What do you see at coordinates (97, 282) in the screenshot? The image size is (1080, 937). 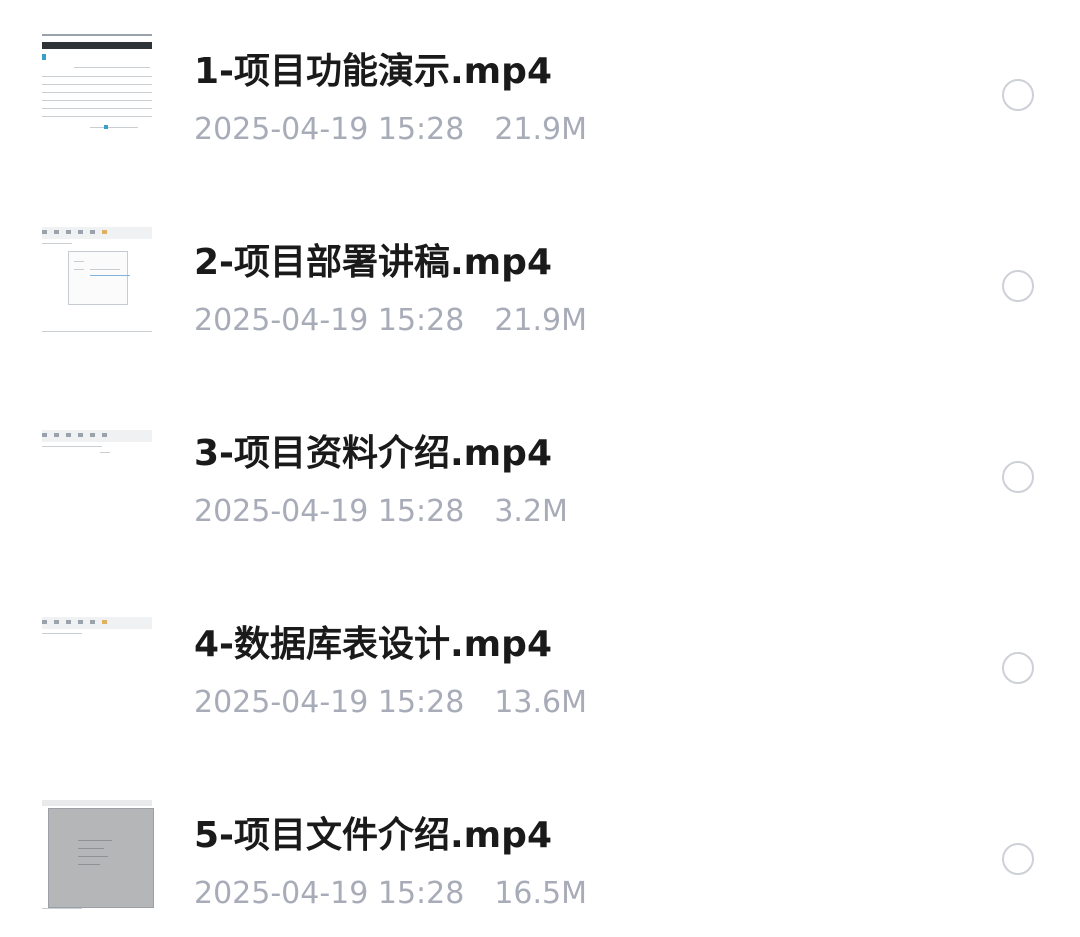 I see `video-thumbnail-dialog-icon` at bounding box center [97, 282].